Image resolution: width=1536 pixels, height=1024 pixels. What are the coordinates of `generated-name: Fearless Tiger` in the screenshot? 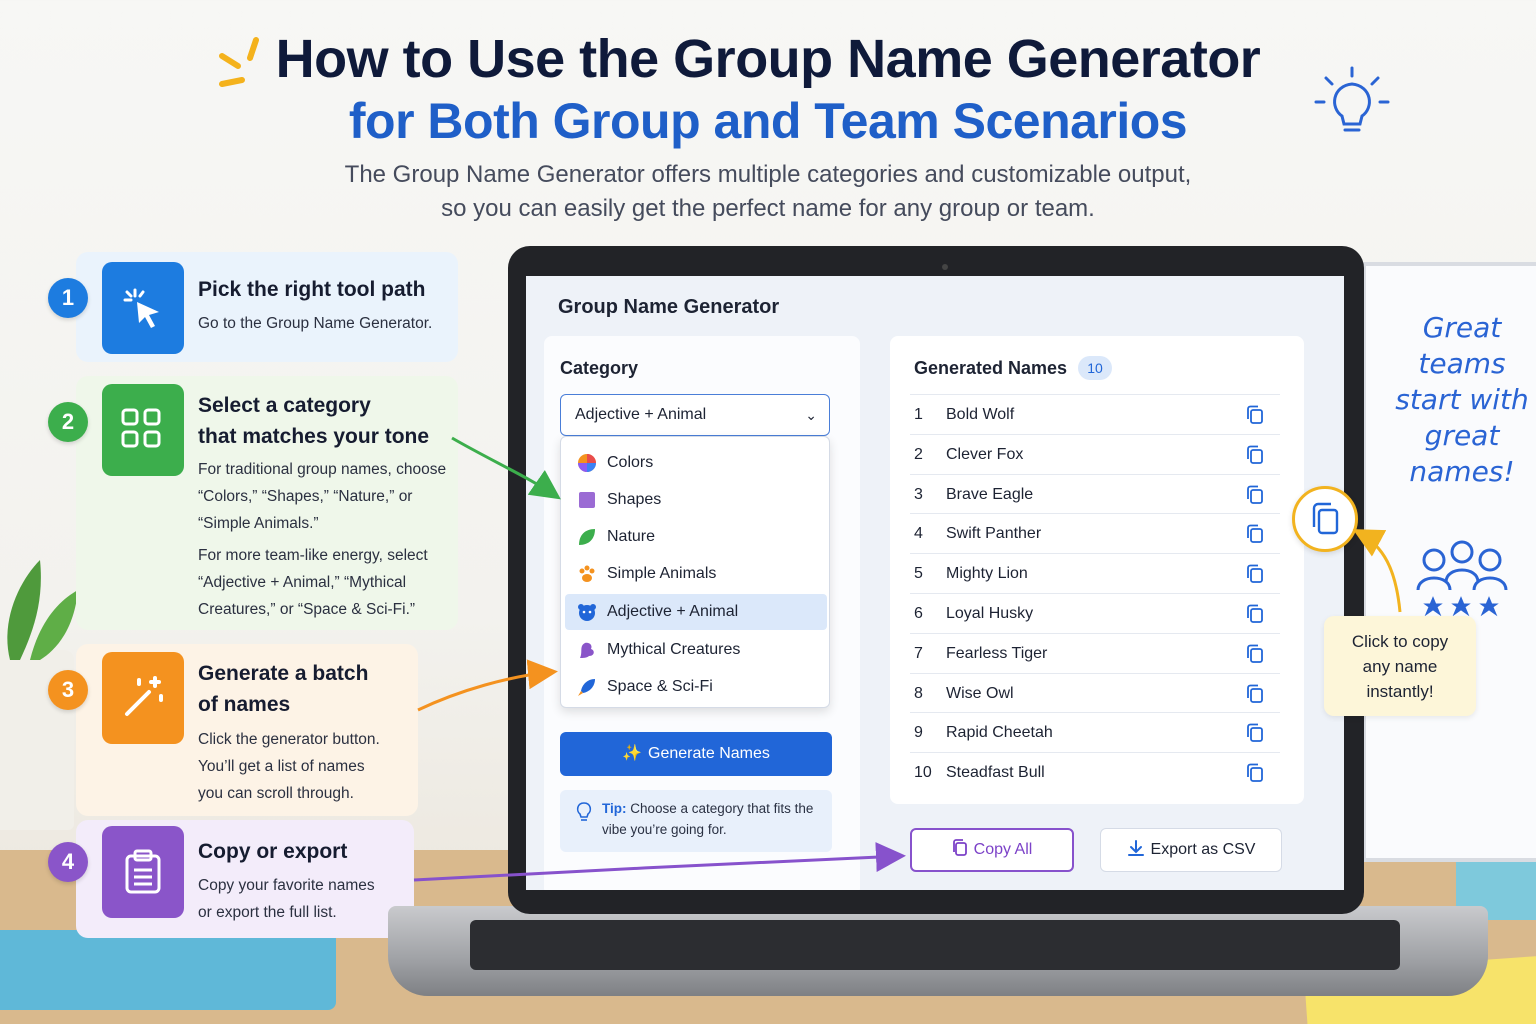 It's located at (997, 653).